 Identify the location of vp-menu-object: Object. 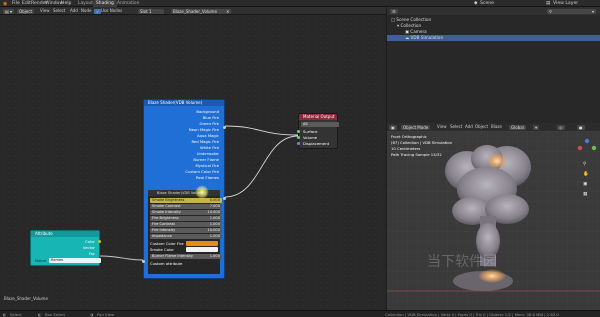
(481, 127).